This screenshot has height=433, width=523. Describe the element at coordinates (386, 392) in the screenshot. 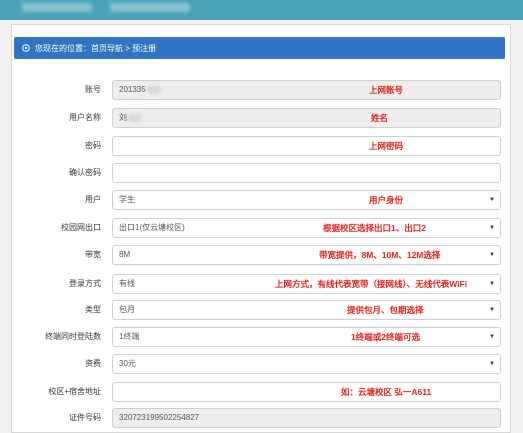

I see `address-note: 如：云塘校区 弘一A611` at that location.